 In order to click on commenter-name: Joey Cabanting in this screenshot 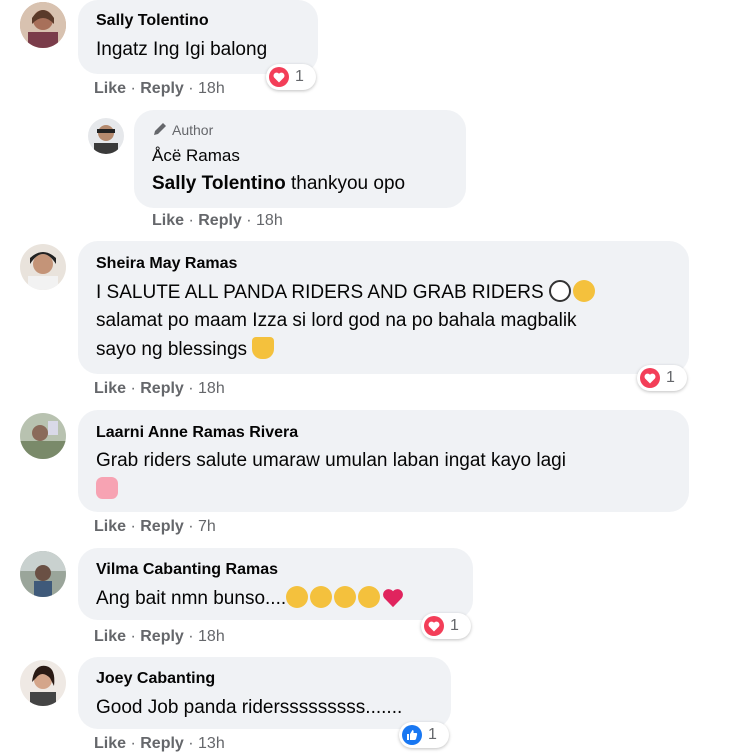, I will do `click(155, 679)`.